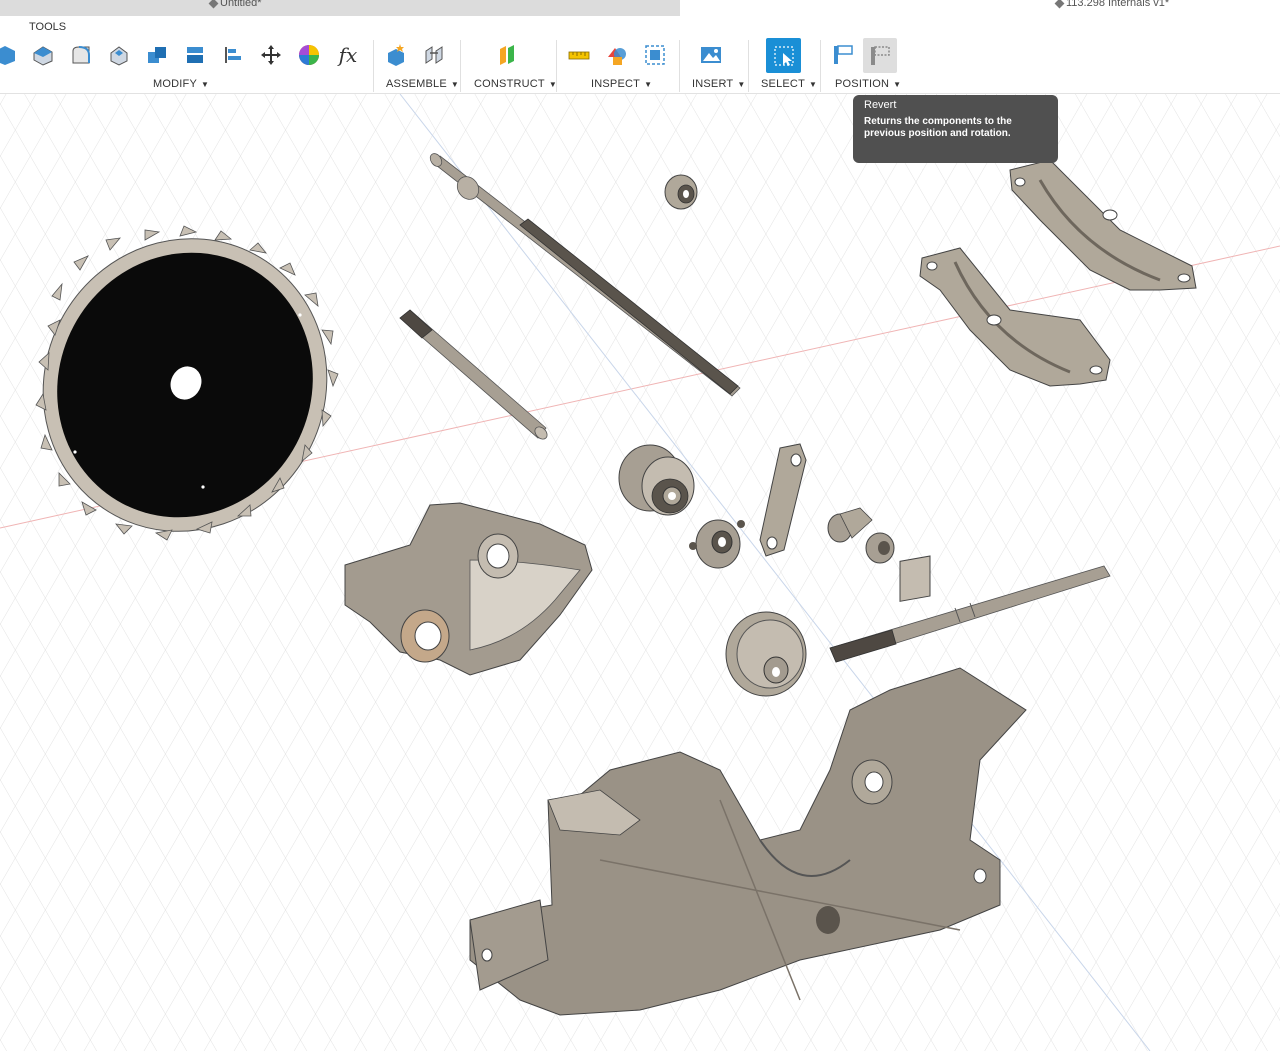 Image resolution: width=1280 pixels, height=1051 pixels. What do you see at coordinates (195, 55) in the screenshot?
I see `scale-icon` at bounding box center [195, 55].